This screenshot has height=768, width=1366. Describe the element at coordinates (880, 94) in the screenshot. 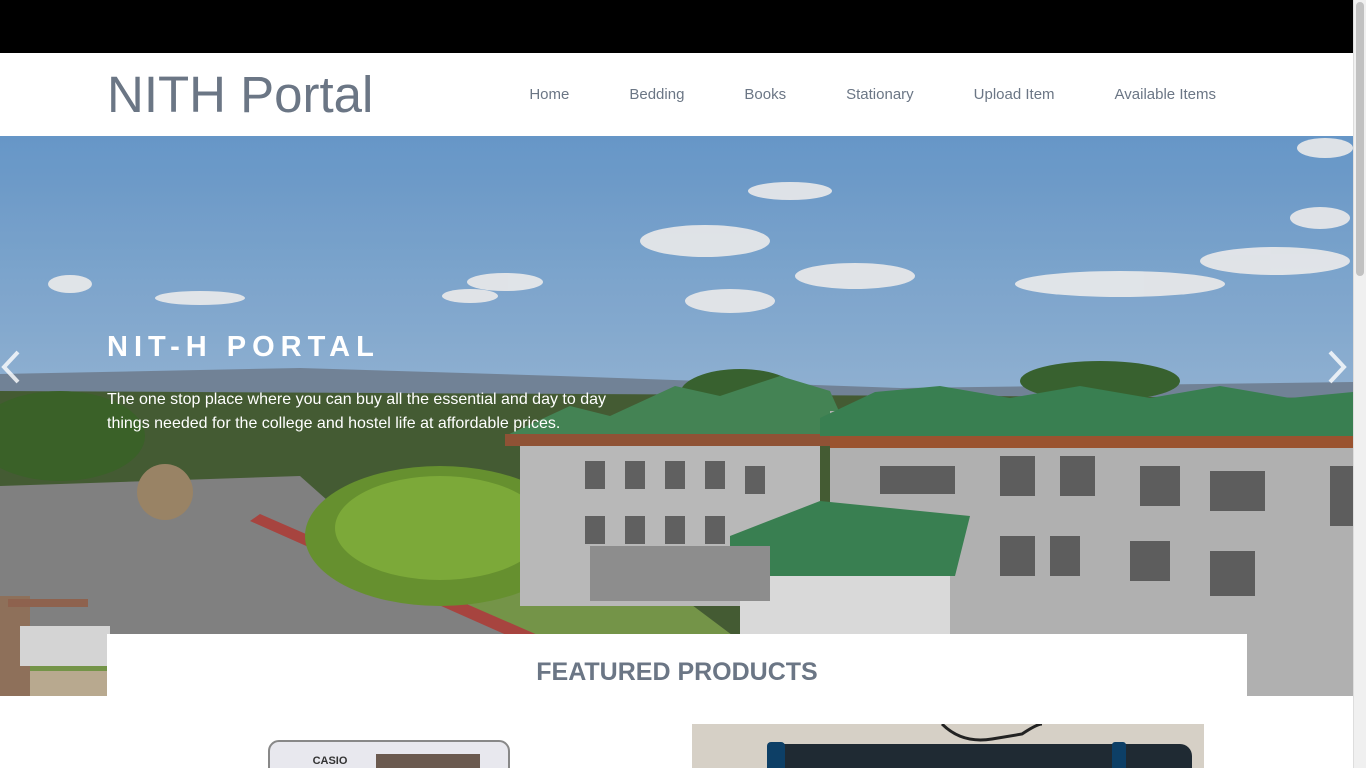

I see `nav-stationary: Stationary` at that location.